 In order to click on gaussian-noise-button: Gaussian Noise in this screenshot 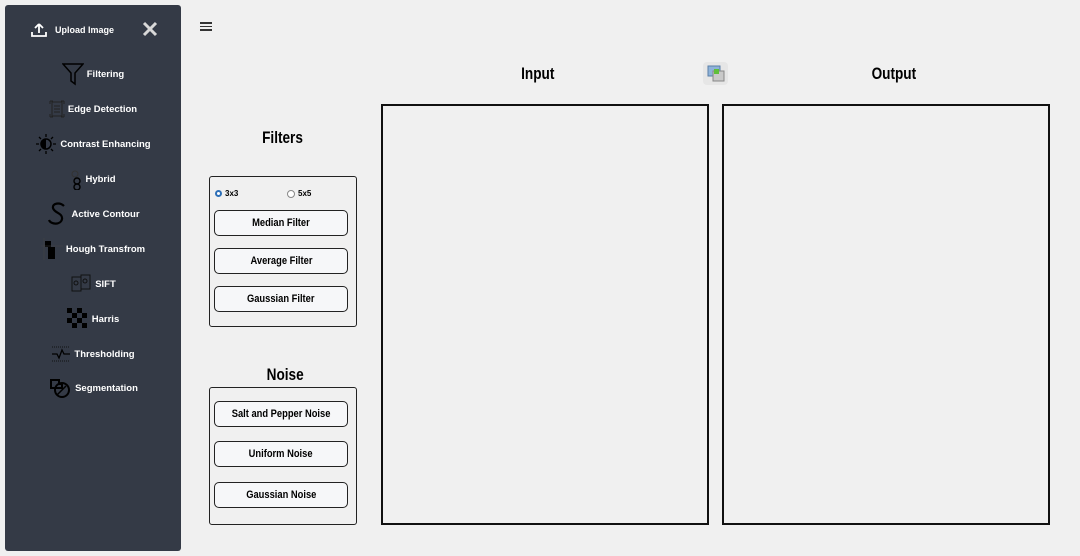, I will do `click(281, 495)`.